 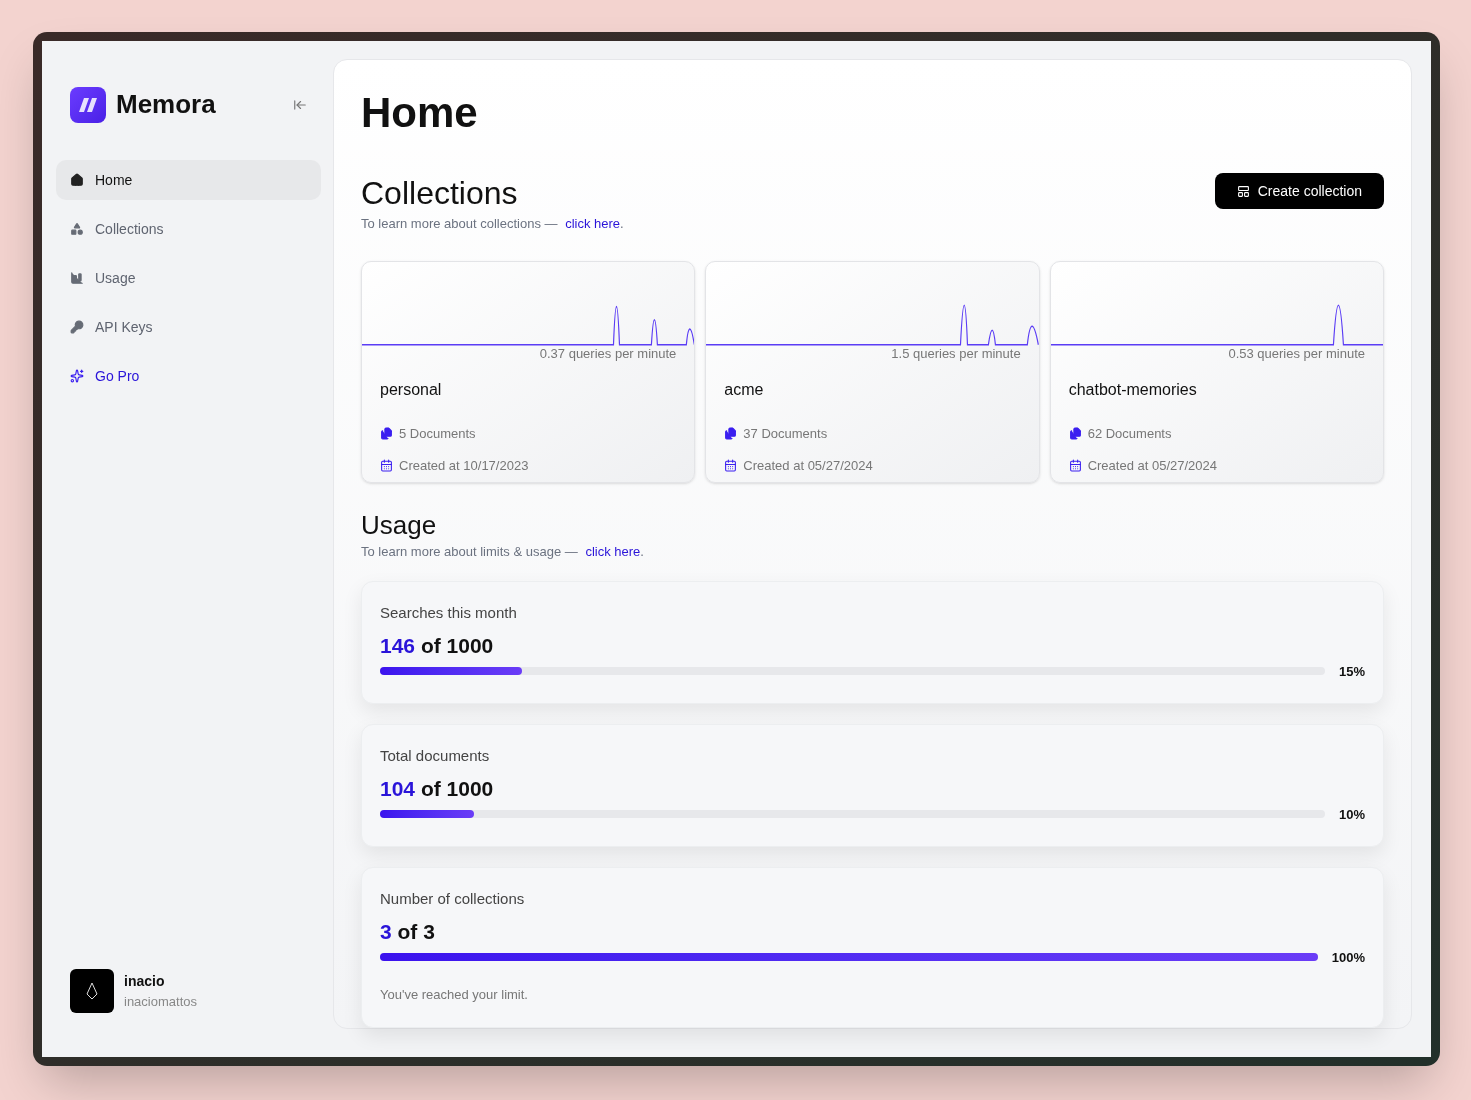 What do you see at coordinates (92, 991) in the screenshot?
I see `avatar-icon` at bounding box center [92, 991].